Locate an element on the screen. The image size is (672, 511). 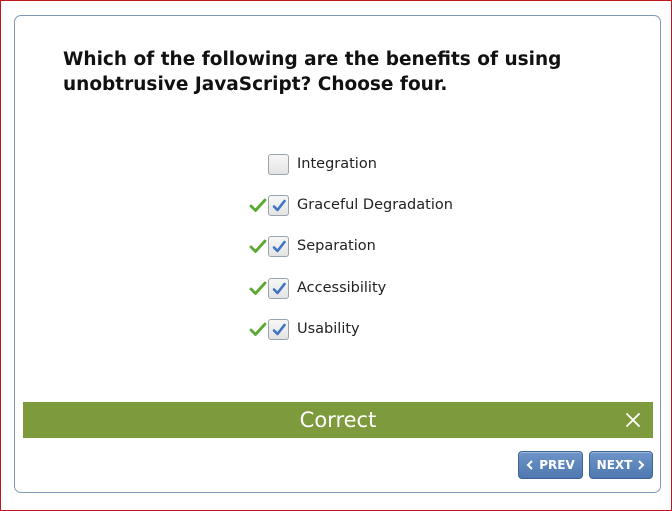
option-graceful-degradation: Graceful Degradation is located at coordinates (368, 208).